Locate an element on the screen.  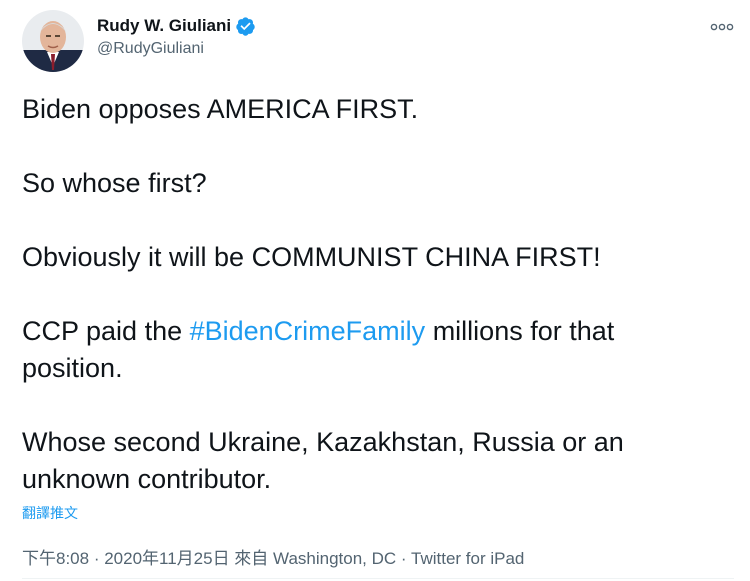
handle: @RudyGiuliani is located at coordinates (176, 49).